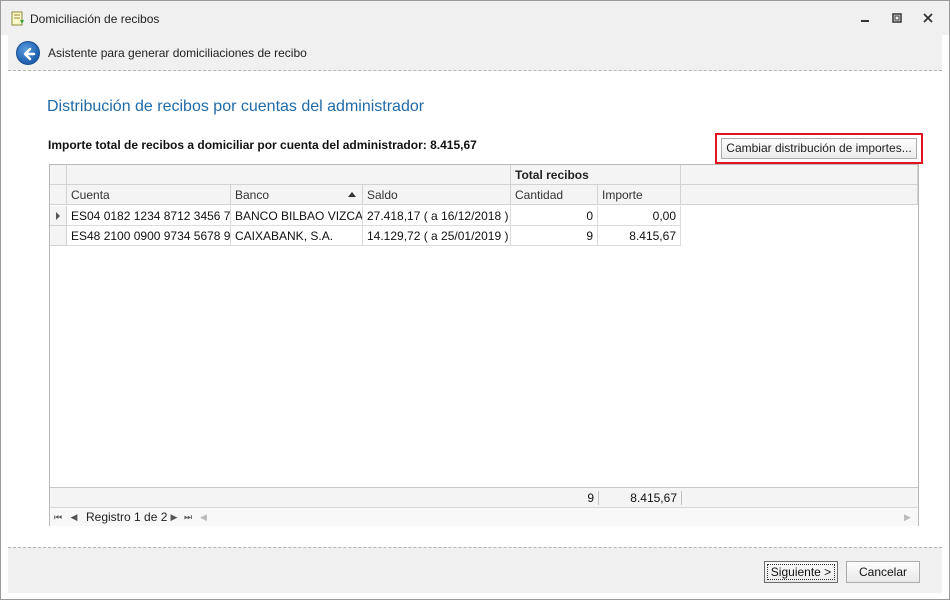 This screenshot has width=950, height=600. Describe the element at coordinates (58, 517) in the screenshot. I see `first-record-icon: ⏮` at that location.